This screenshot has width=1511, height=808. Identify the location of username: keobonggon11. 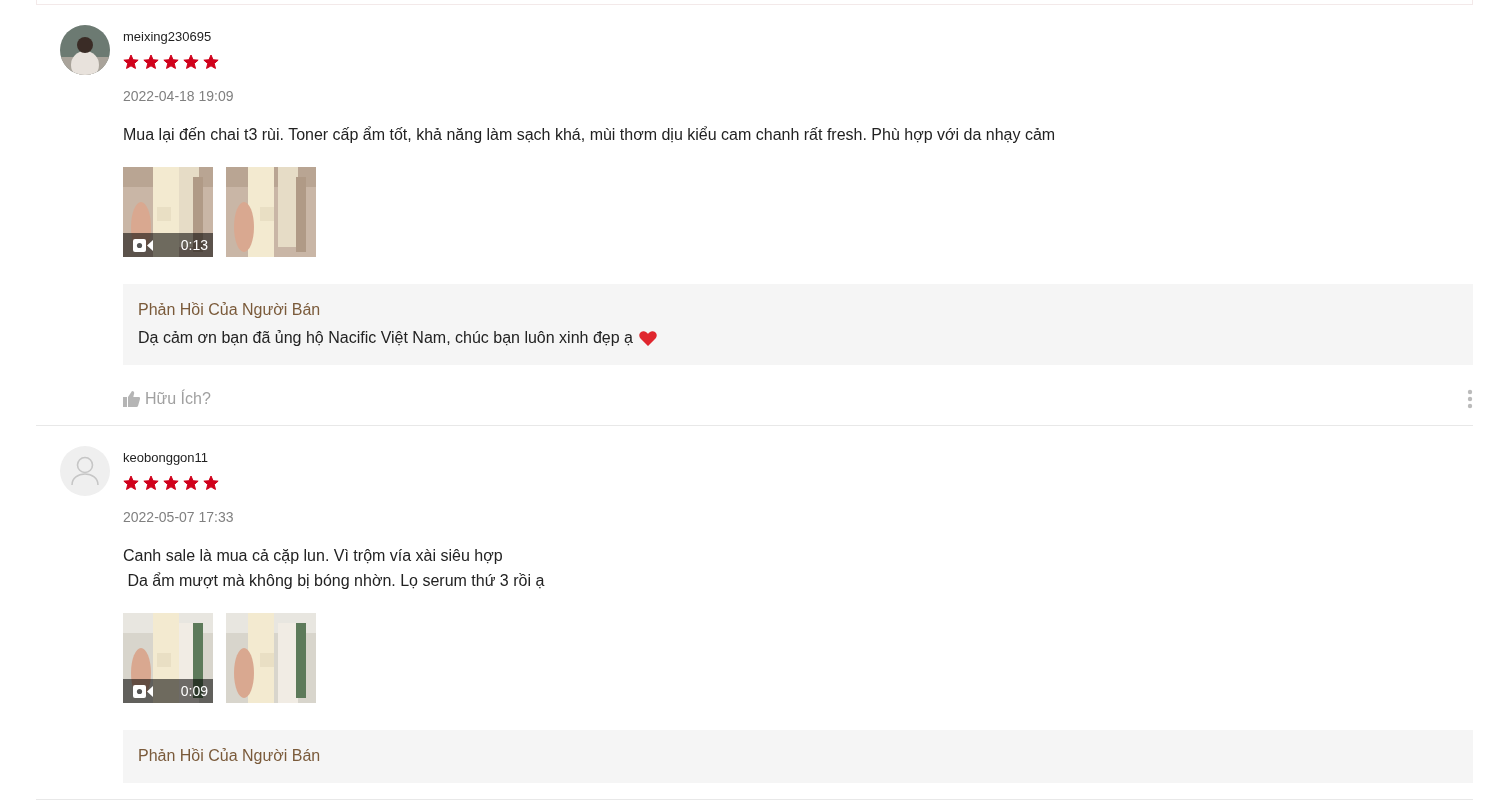
(166, 457).